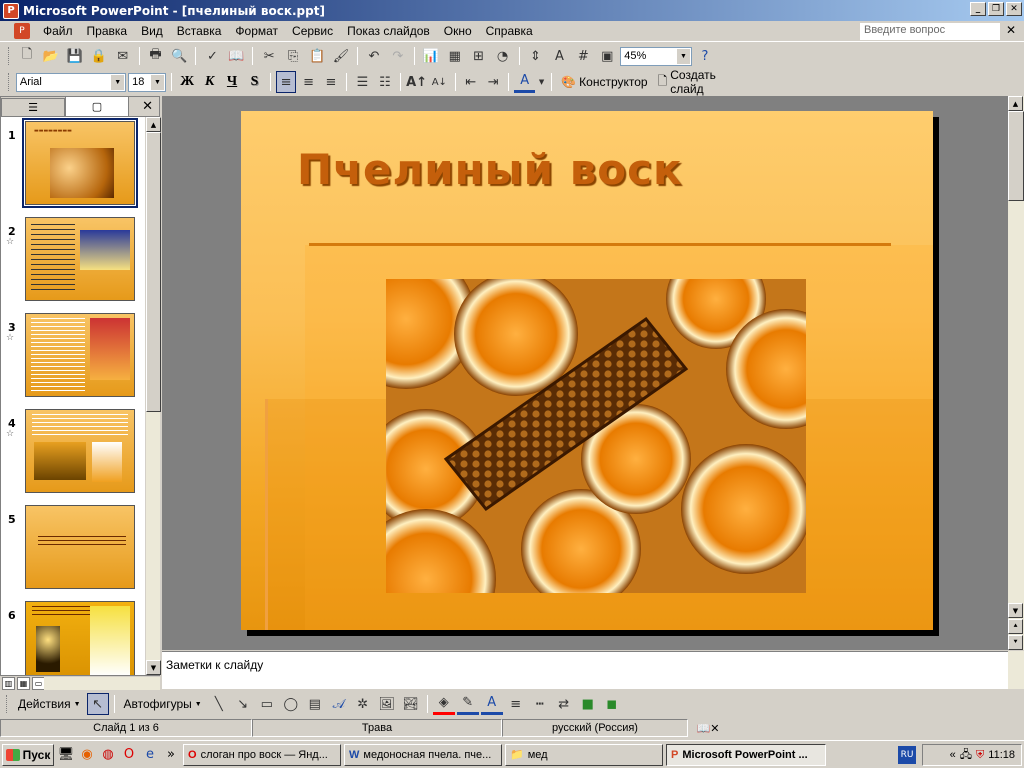 This screenshot has height=768, width=1024. I want to click on line-color-icon: ✎, so click(467, 704).